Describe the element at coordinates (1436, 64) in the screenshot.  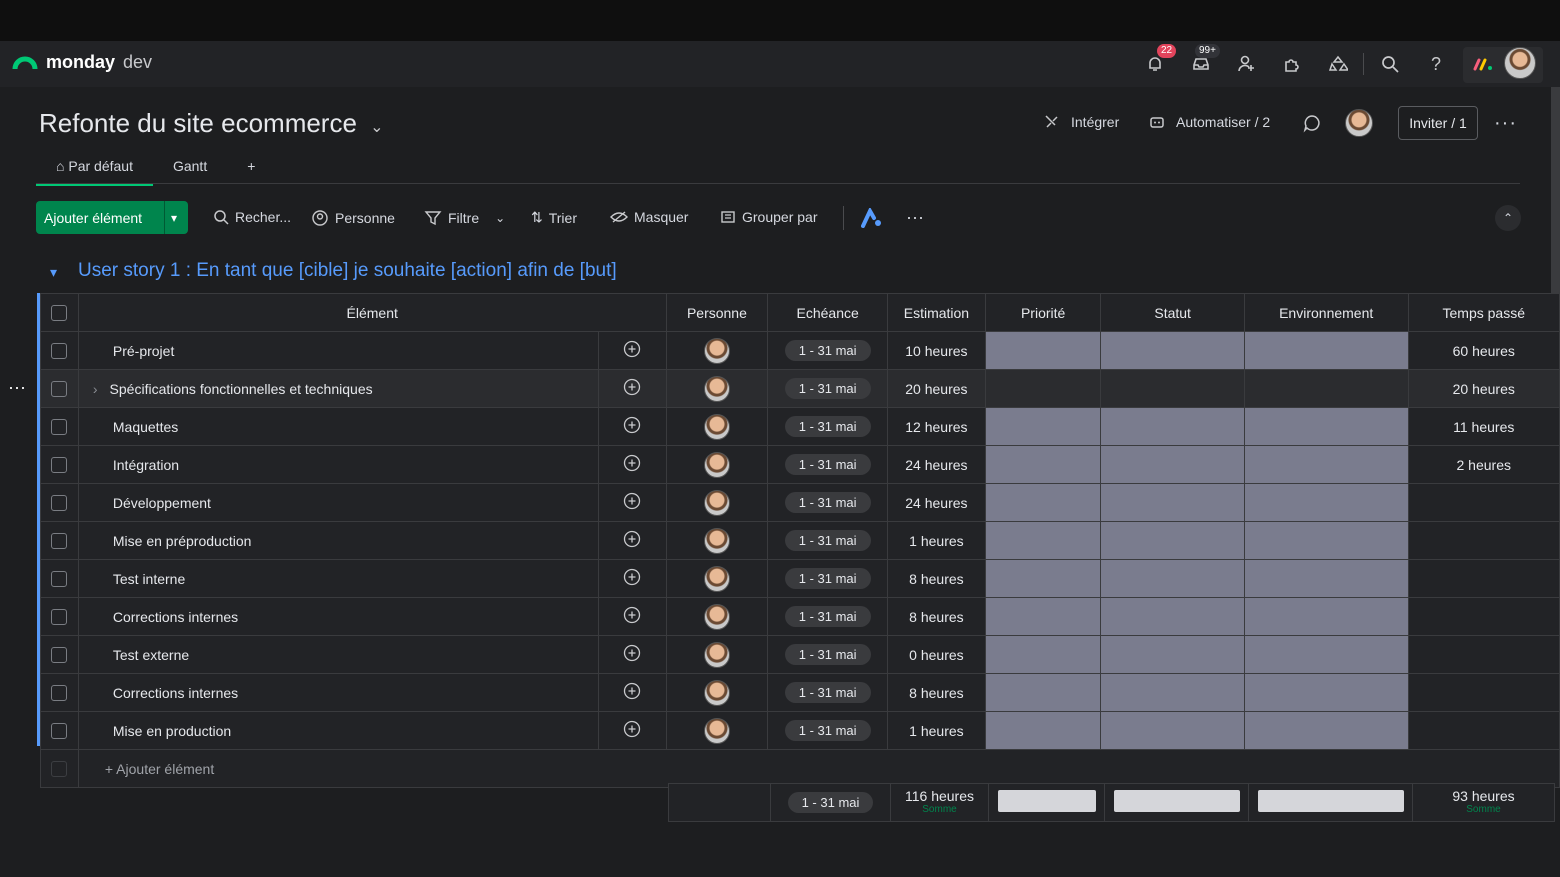
I see `help-icon: ?` at that location.